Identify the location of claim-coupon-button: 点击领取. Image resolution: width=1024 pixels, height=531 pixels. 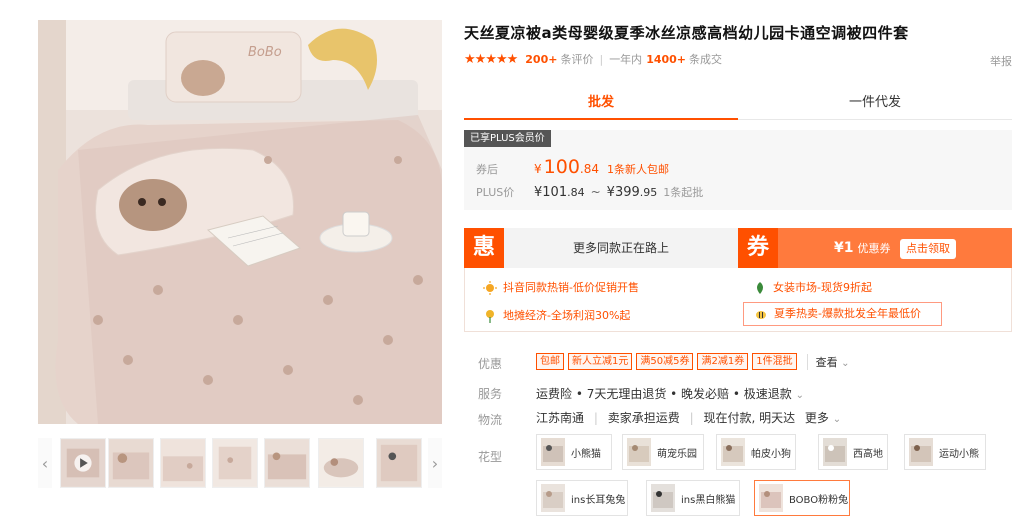
(928, 249).